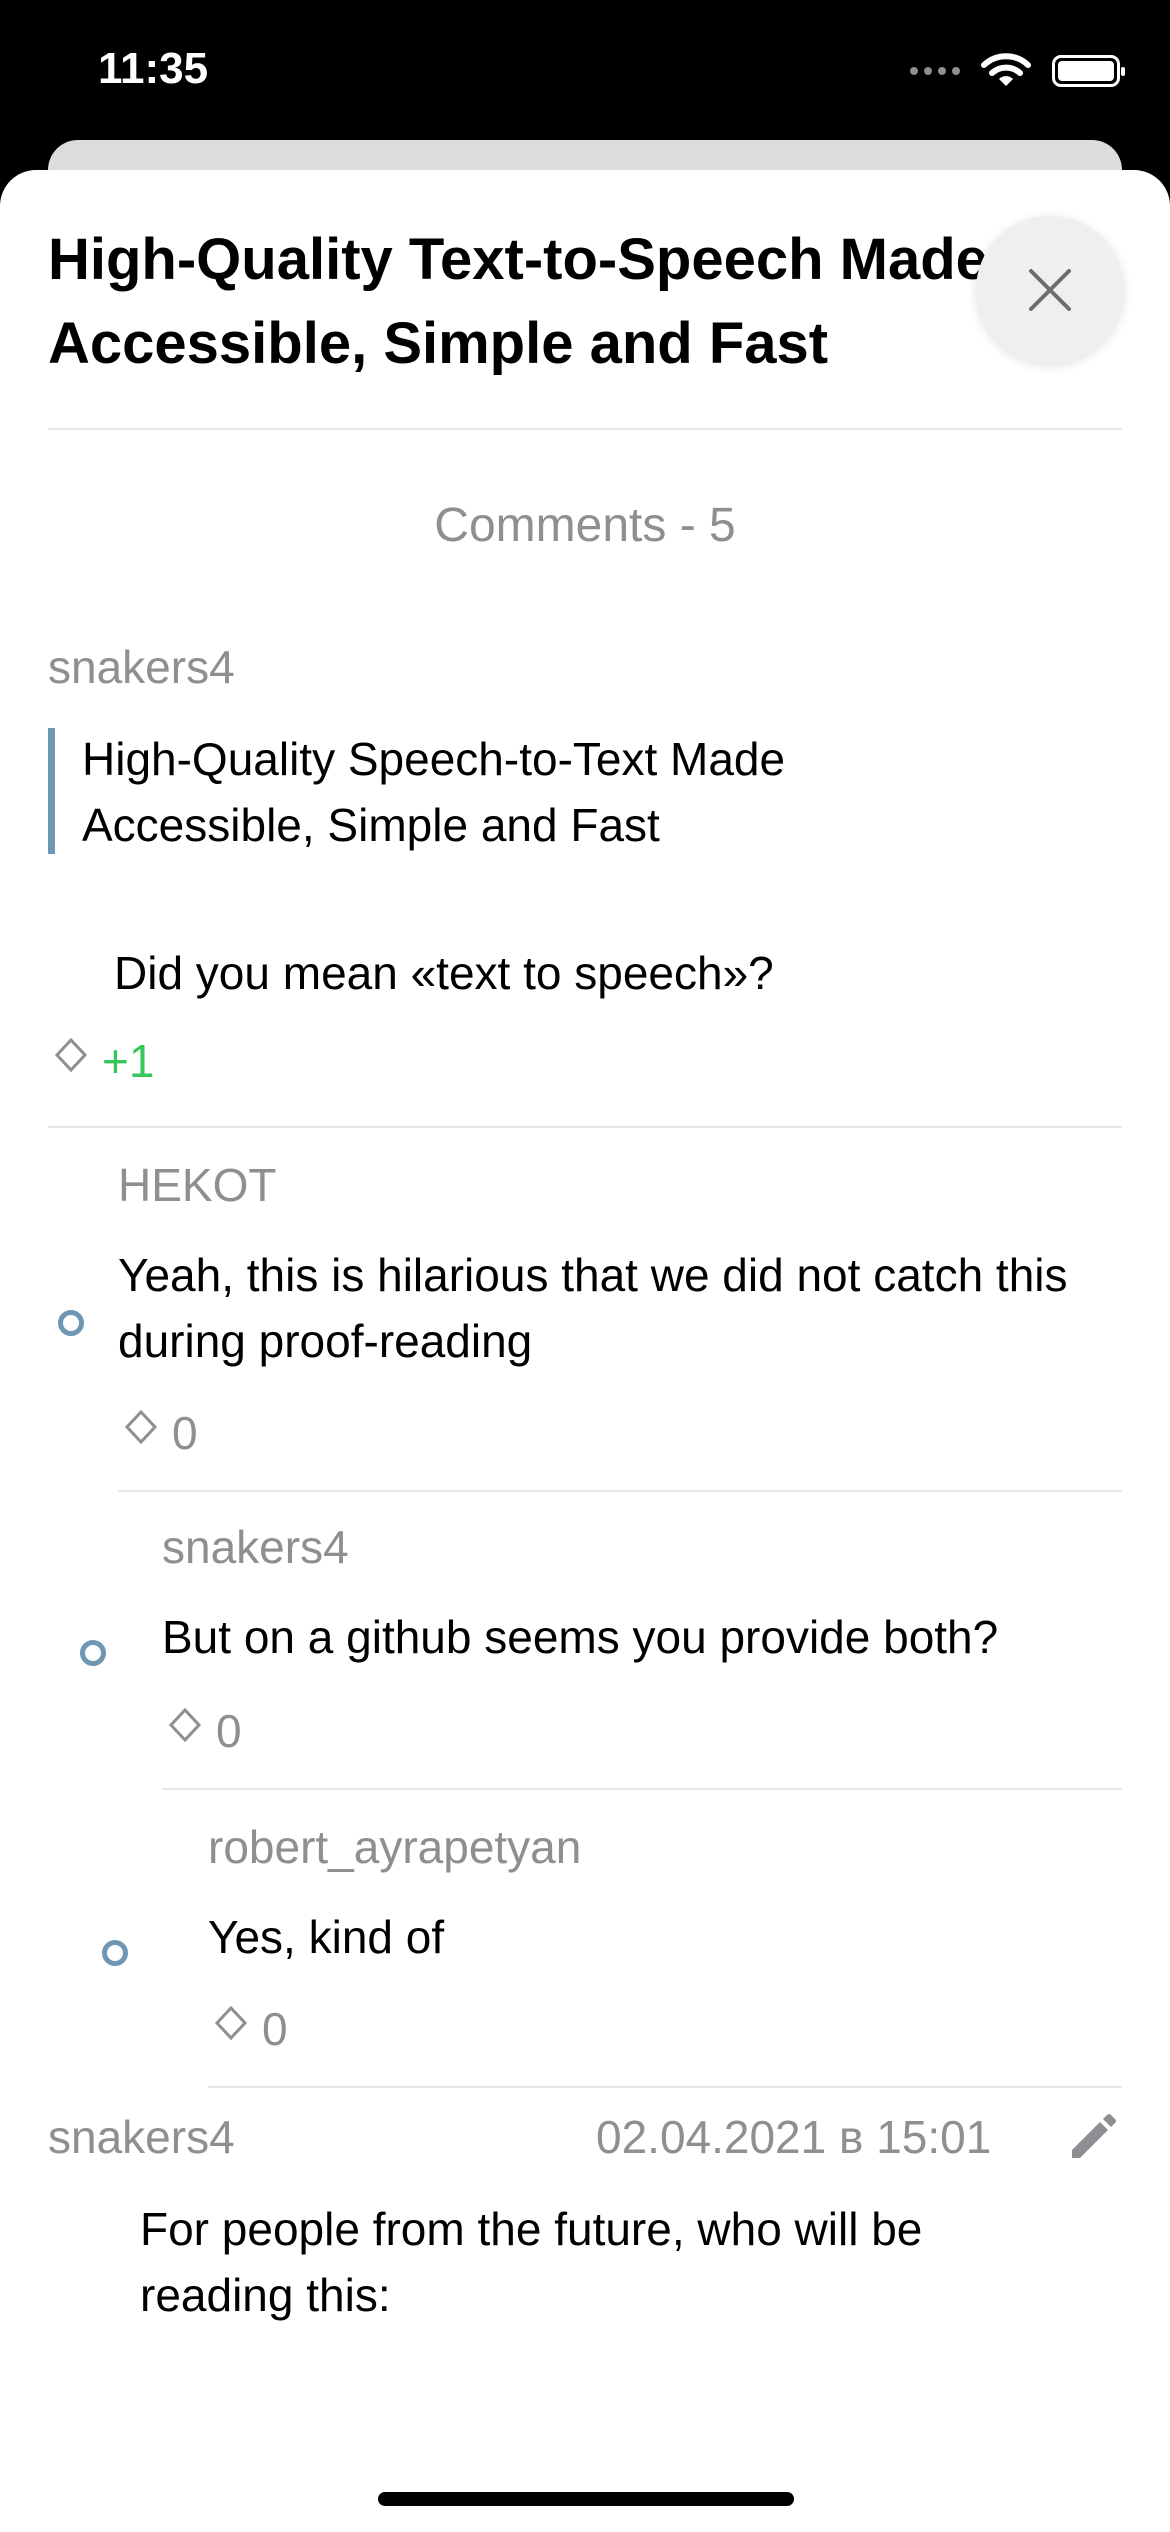  Describe the element at coordinates (1088, 71) in the screenshot. I see `battery-icon` at that location.